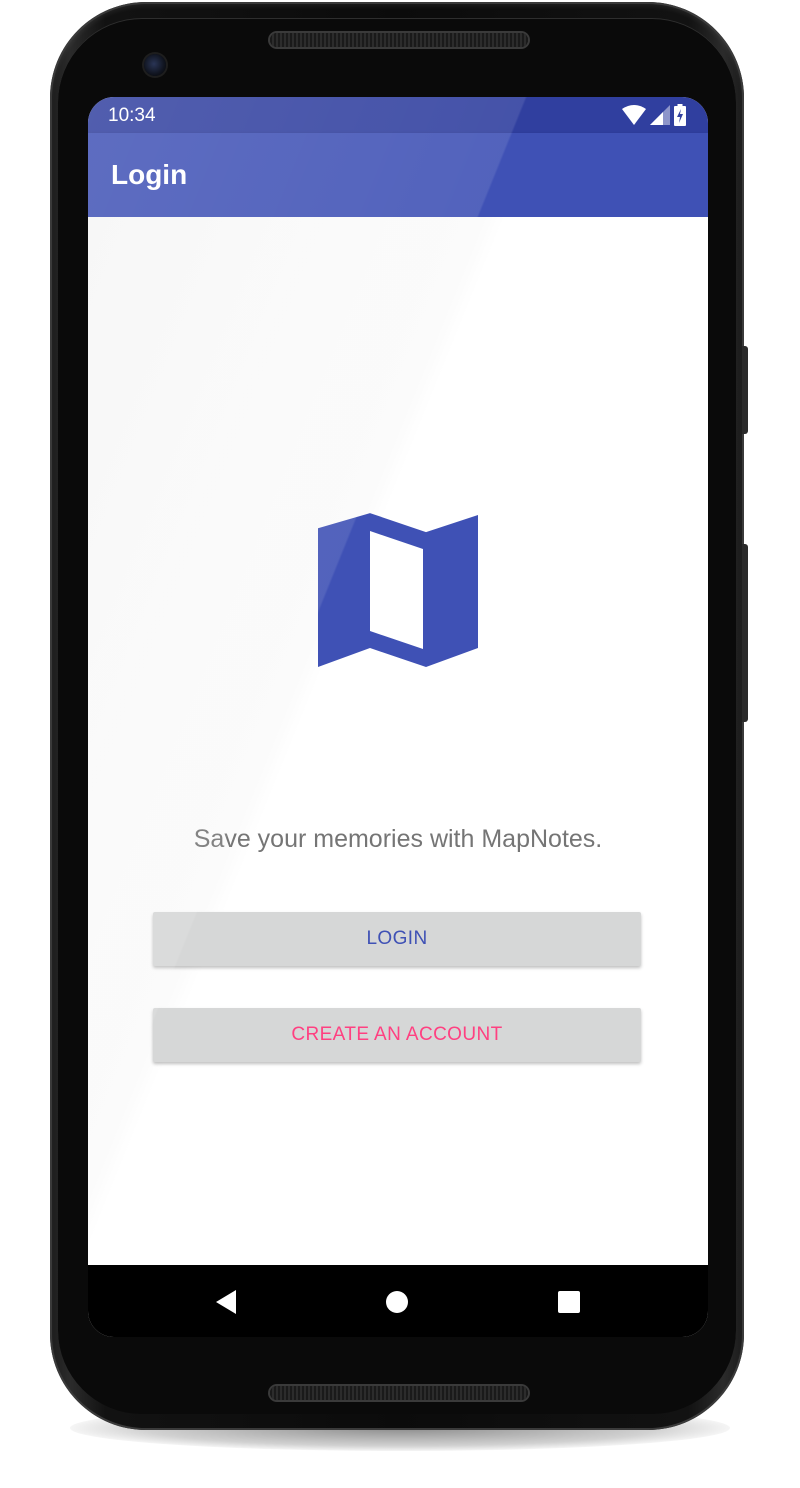 This screenshot has height=1488, width=800. What do you see at coordinates (398, 175) in the screenshot?
I see `app-bar: Login` at bounding box center [398, 175].